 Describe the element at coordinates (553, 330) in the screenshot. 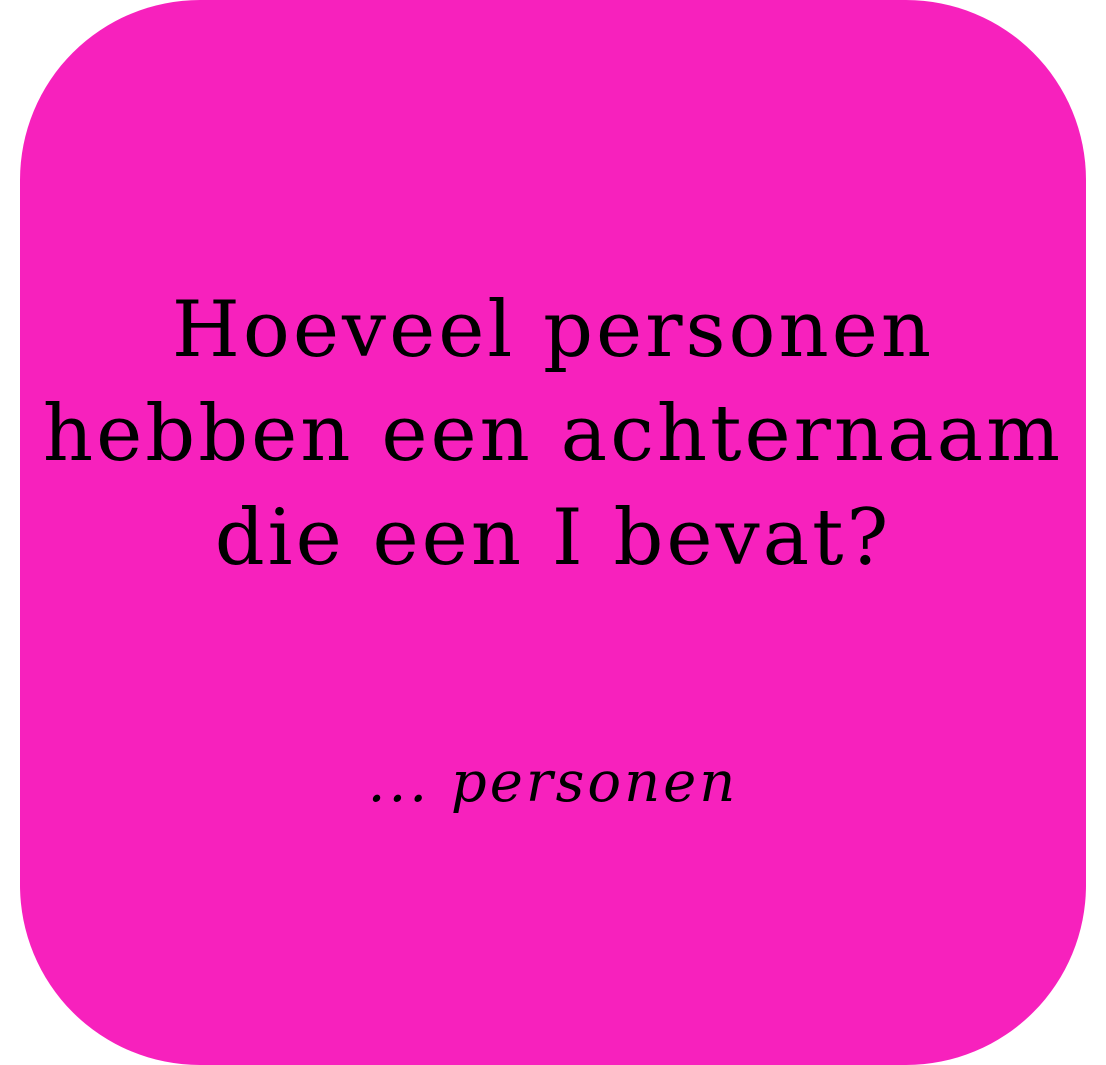

I see `question-line-1: Hoeveel personen` at that location.